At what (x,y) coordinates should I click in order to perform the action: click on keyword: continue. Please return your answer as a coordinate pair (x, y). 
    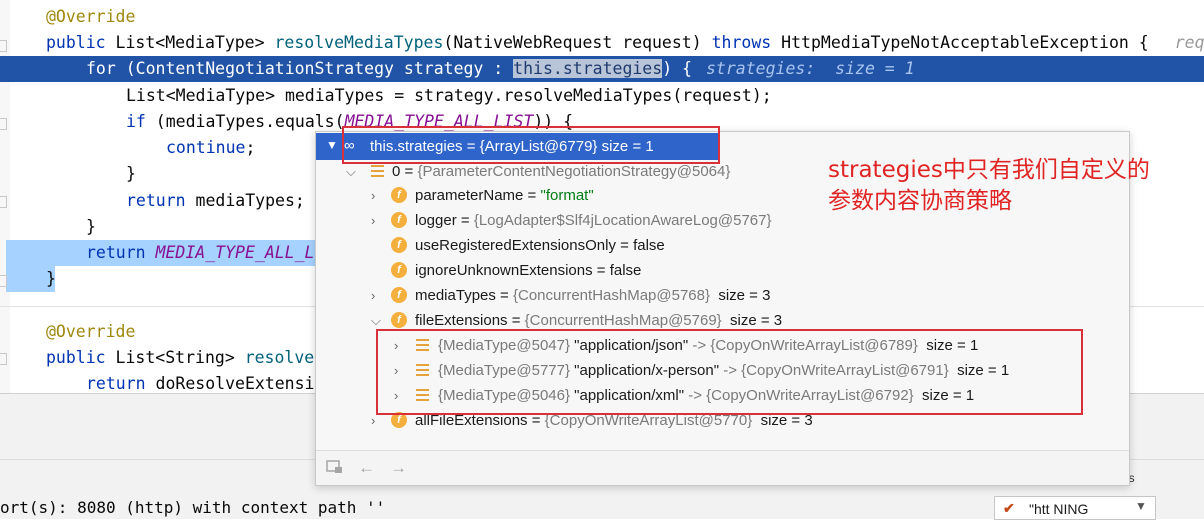
    Looking at the image, I should click on (206, 147).